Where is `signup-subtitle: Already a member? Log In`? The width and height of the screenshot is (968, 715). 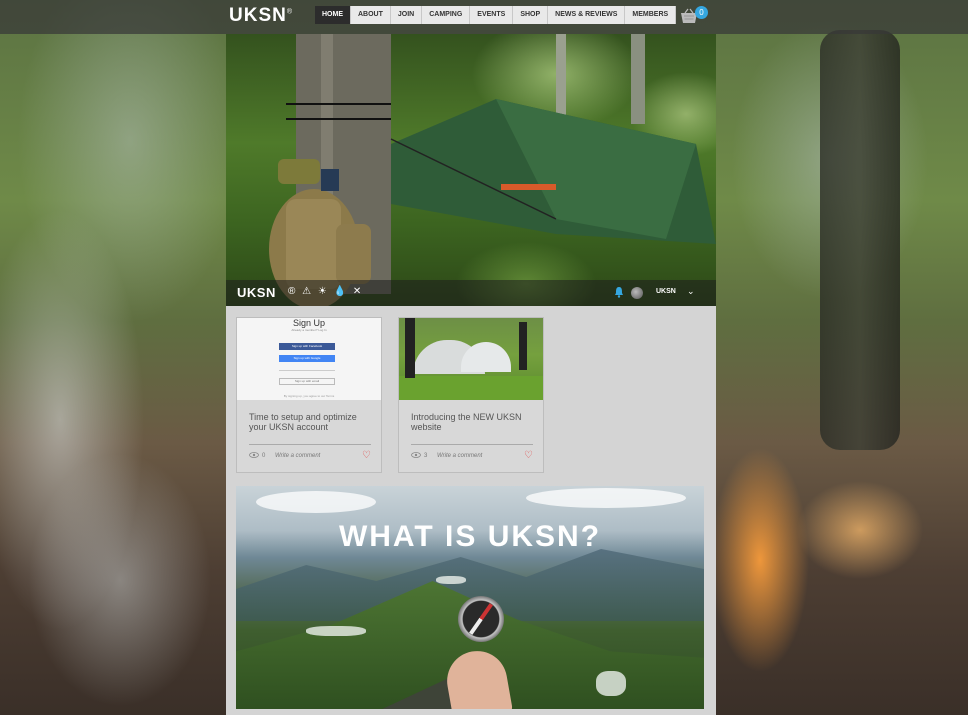
signup-subtitle: Already a member? Log In is located at coordinates (309, 330).